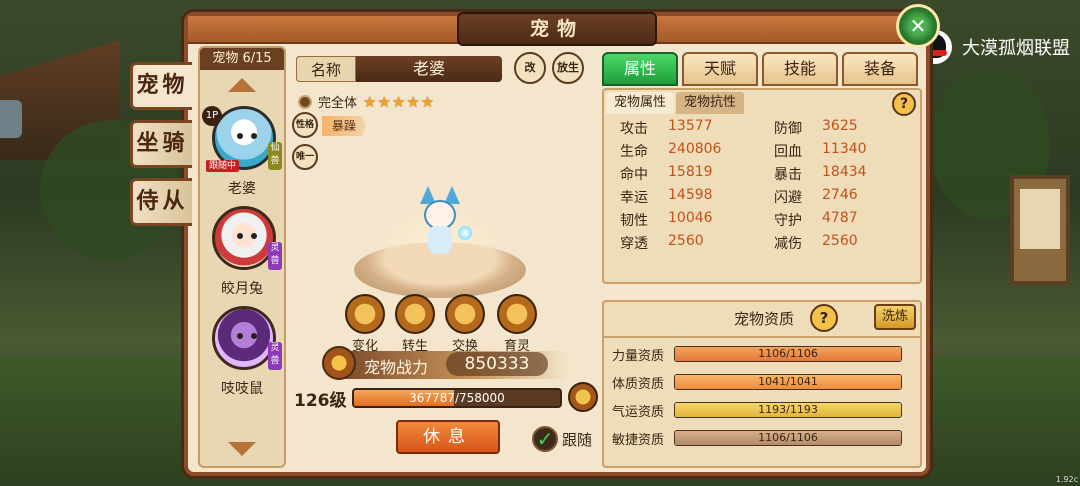 Image resolution: width=1080 pixels, height=486 pixels. I want to click on side-drawer-handle, so click(11, 119).